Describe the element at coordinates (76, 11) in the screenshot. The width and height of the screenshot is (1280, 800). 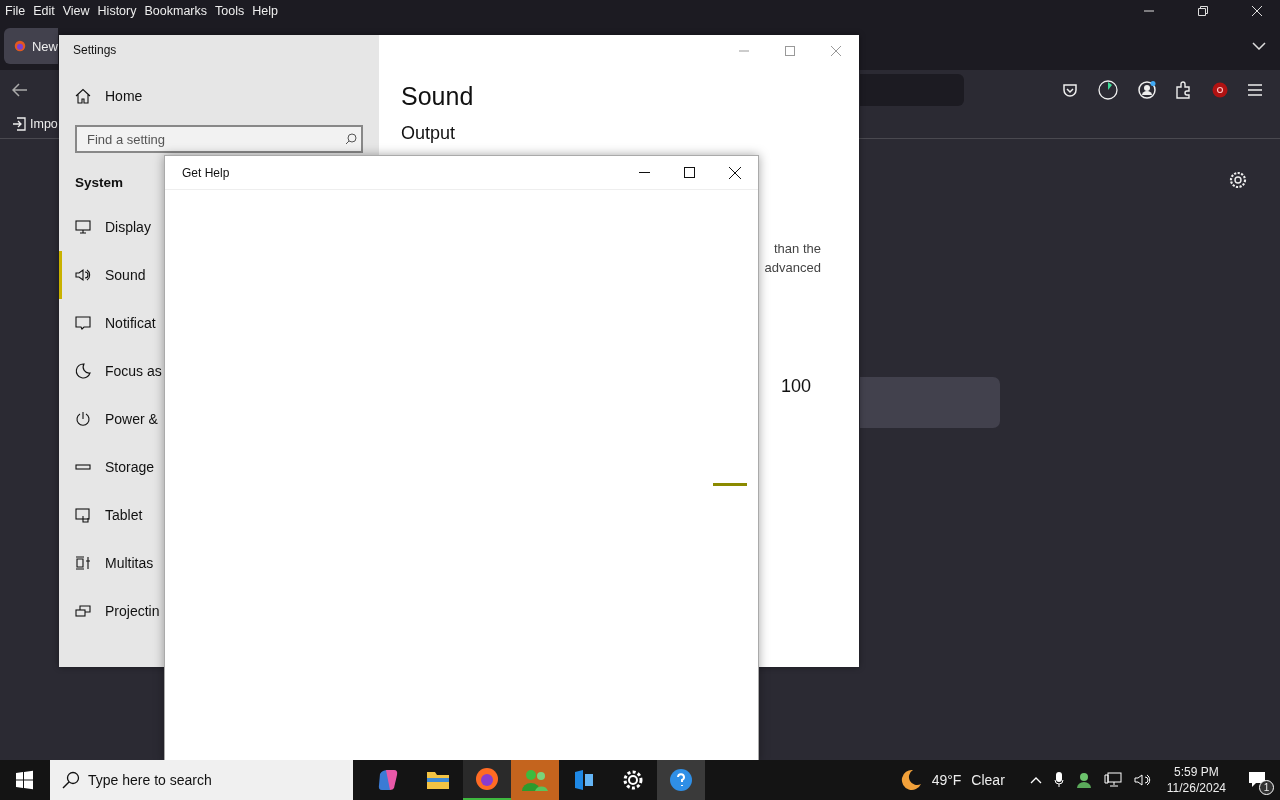
I see `menu-item: View` at that location.